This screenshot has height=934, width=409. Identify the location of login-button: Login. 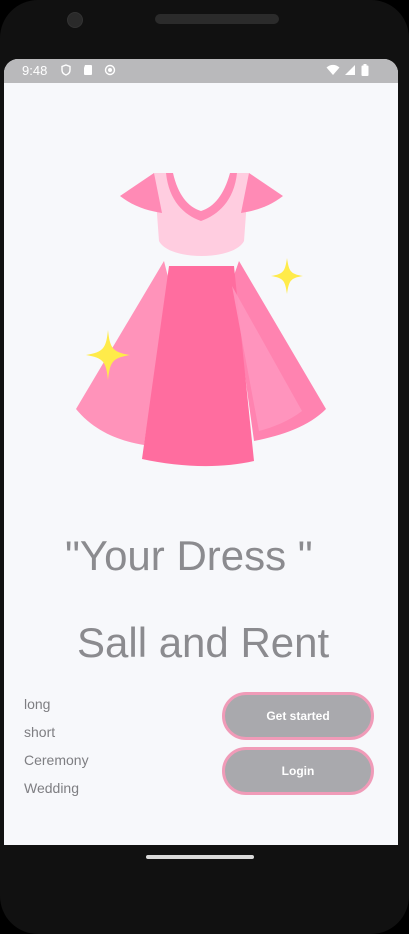
(298, 771).